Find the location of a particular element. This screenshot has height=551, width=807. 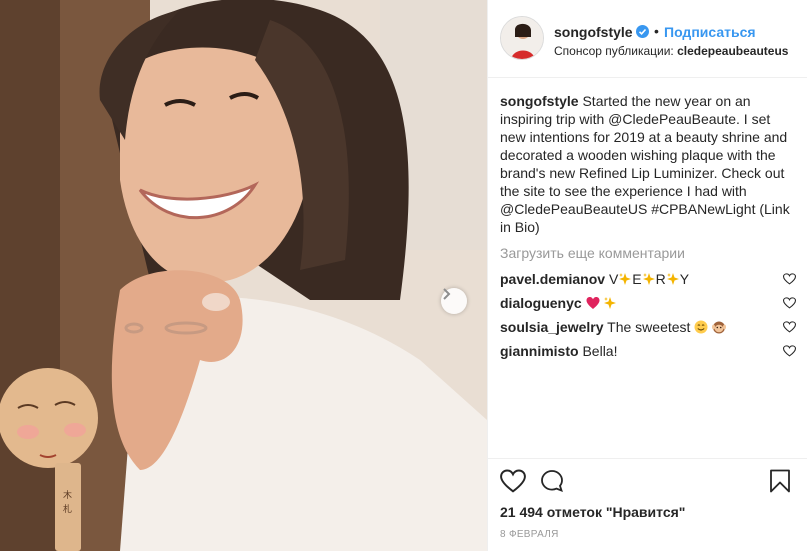

chevron-right-icon is located at coordinates (447, 294).